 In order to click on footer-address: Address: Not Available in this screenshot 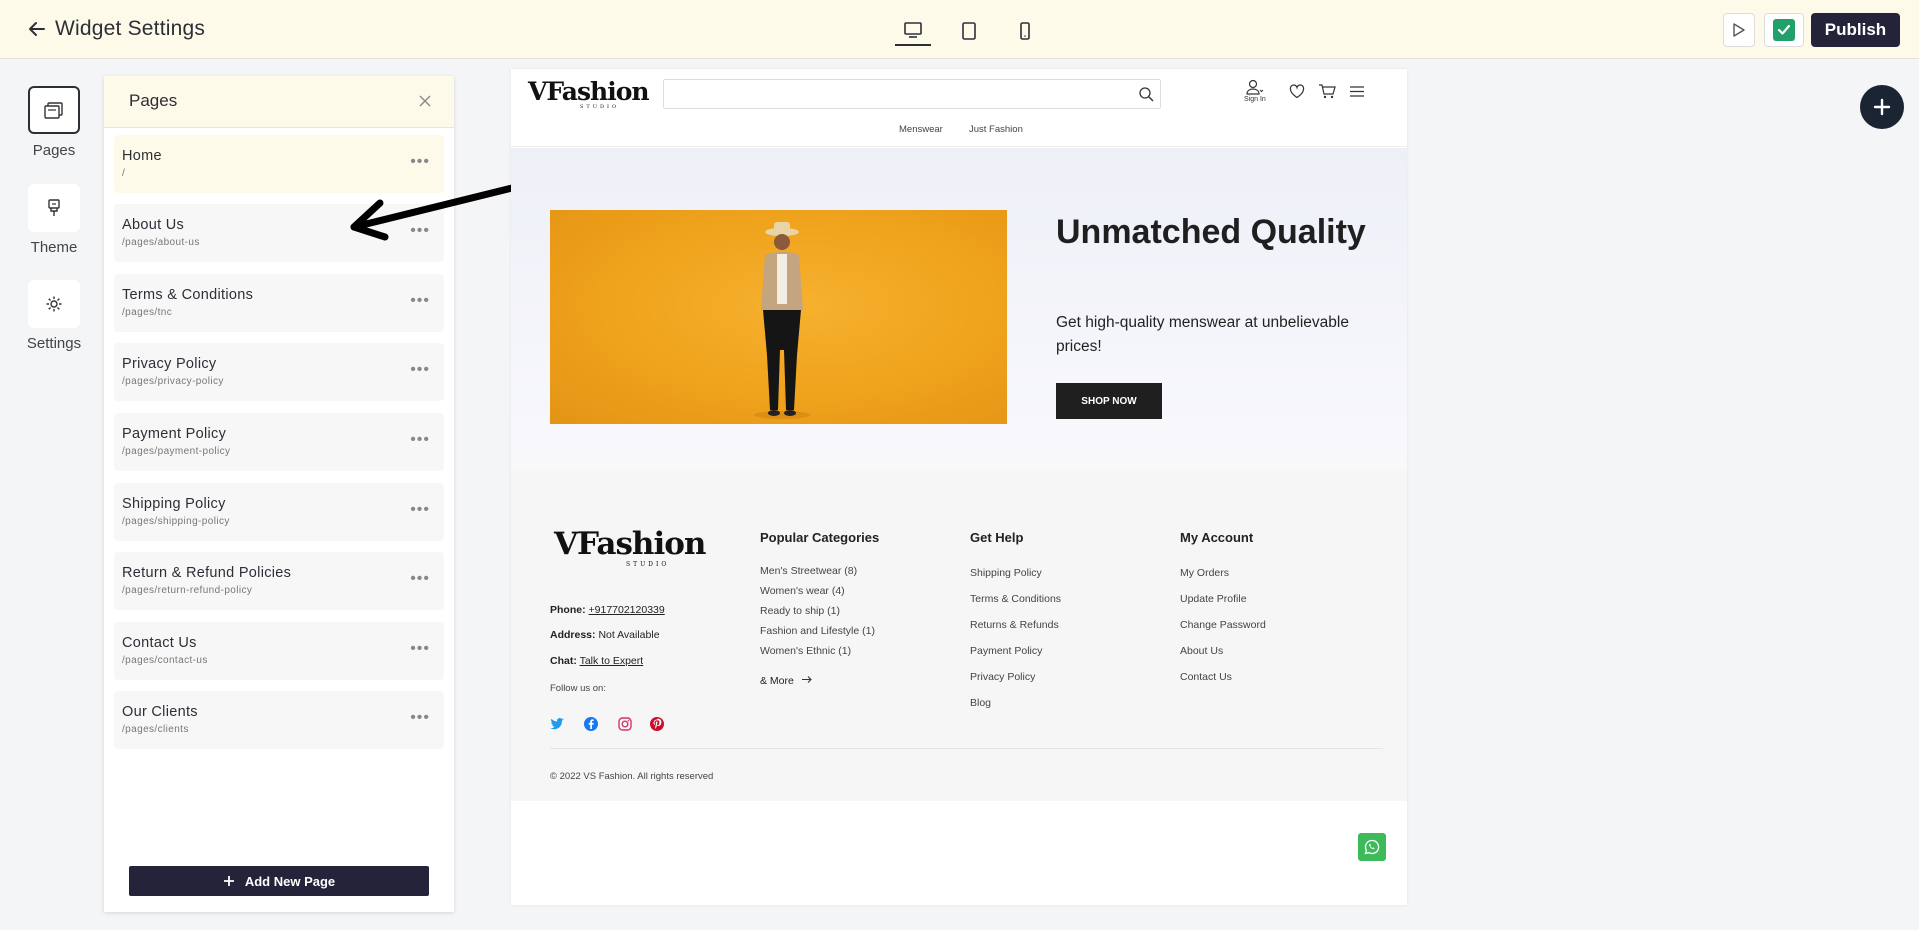, I will do `click(605, 635)`.